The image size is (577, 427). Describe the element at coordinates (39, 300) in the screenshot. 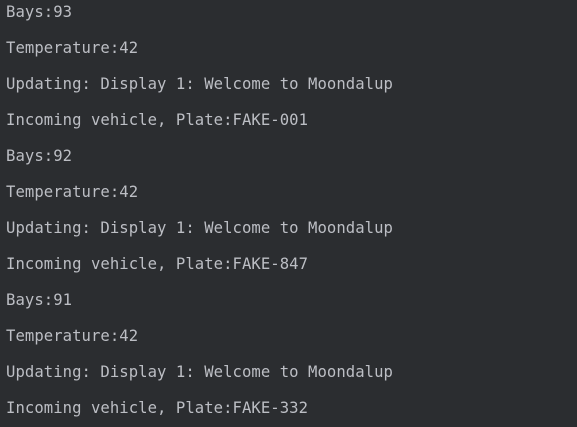

I see `console-line: Bays:91` at that location.